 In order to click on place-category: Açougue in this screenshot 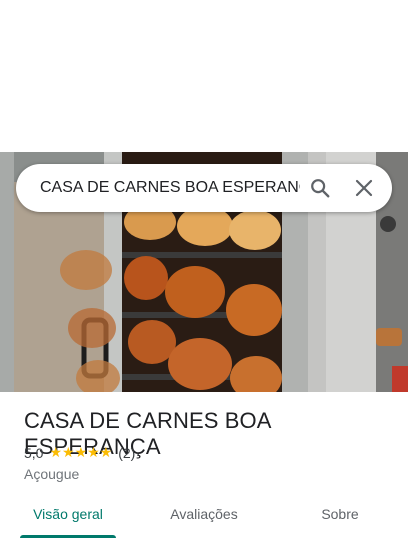, I will do `click(51, 474)`.